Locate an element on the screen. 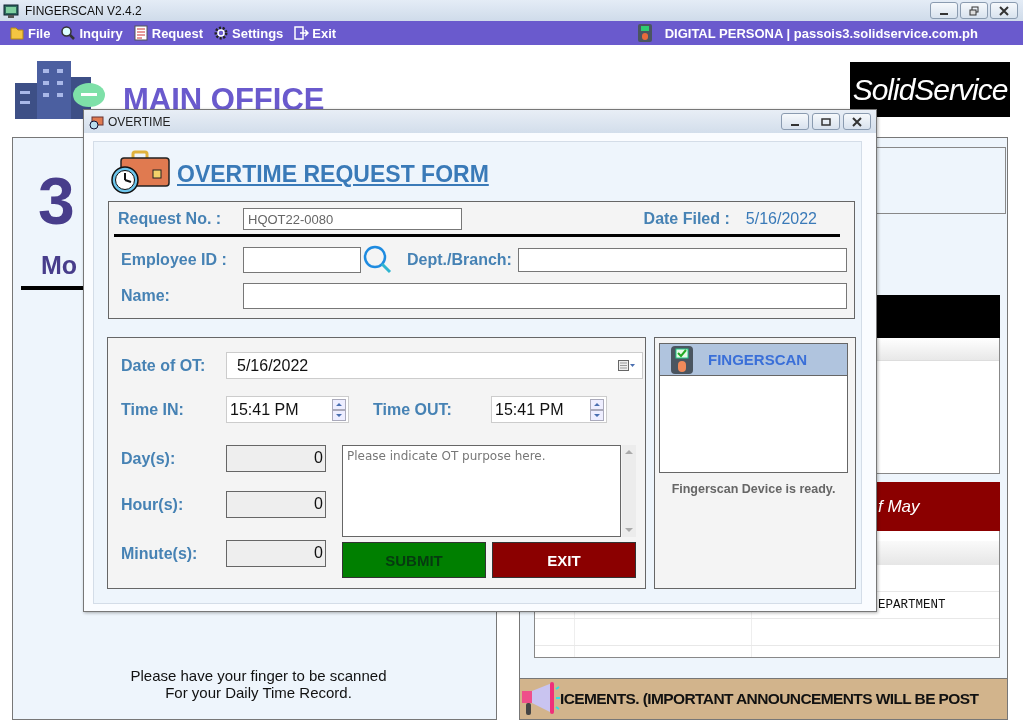 The height and width of the screenshot is (726, 1023). field-label: Hour(s): is located at coordinates (153, 504).